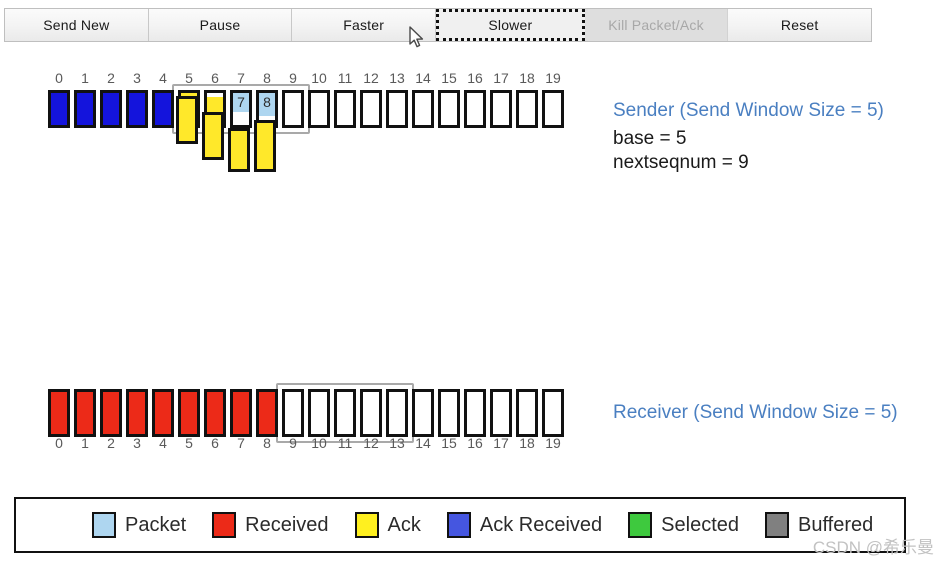 This screenshot has height=562, width=944. I want to click on sender-slot-7: 7, so click(241, 109).